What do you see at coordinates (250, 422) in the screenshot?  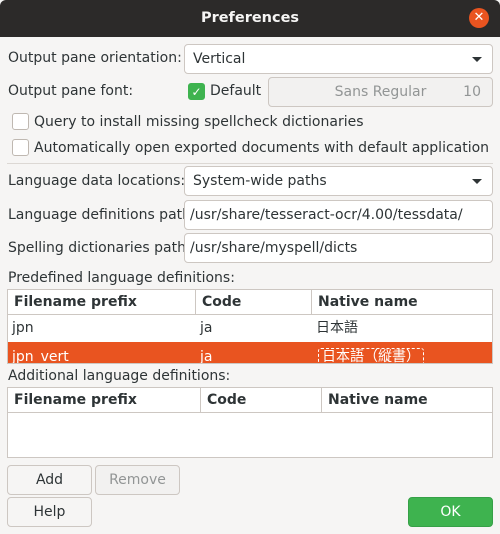 I see `additional-table: Filename prefix Code Native name` at bounding box center [250, 422].